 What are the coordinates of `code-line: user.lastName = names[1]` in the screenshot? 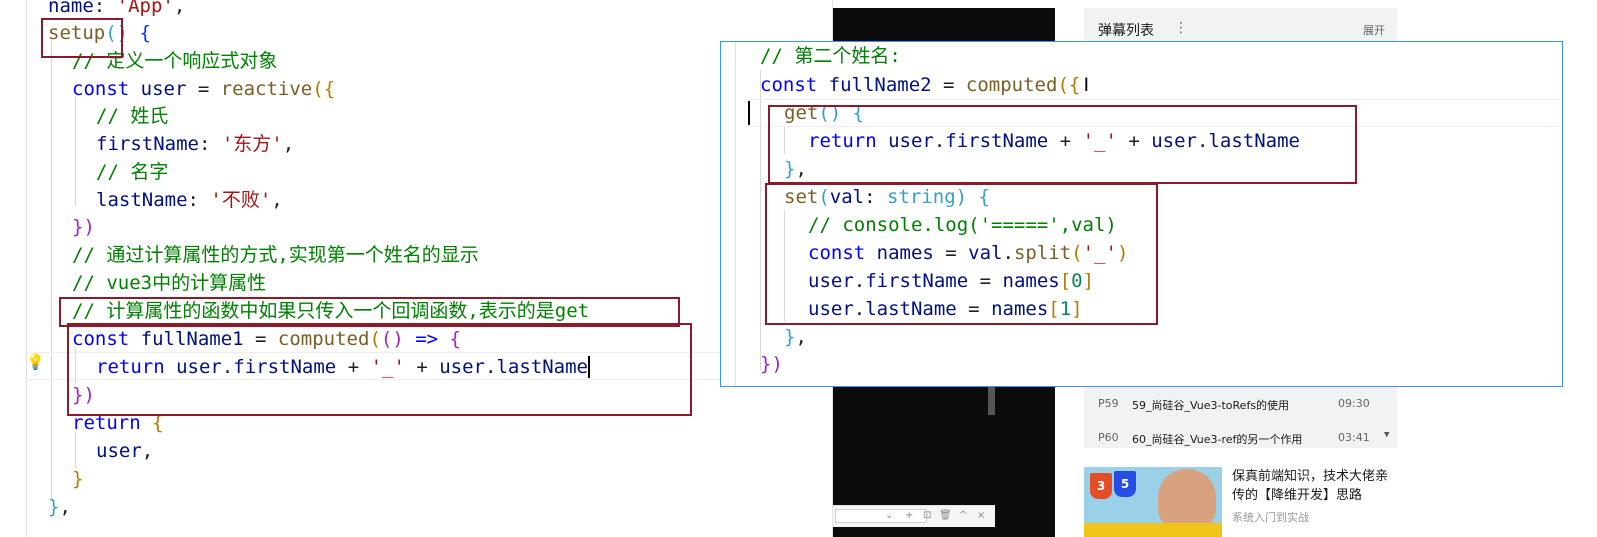 It's located at (945, 309).